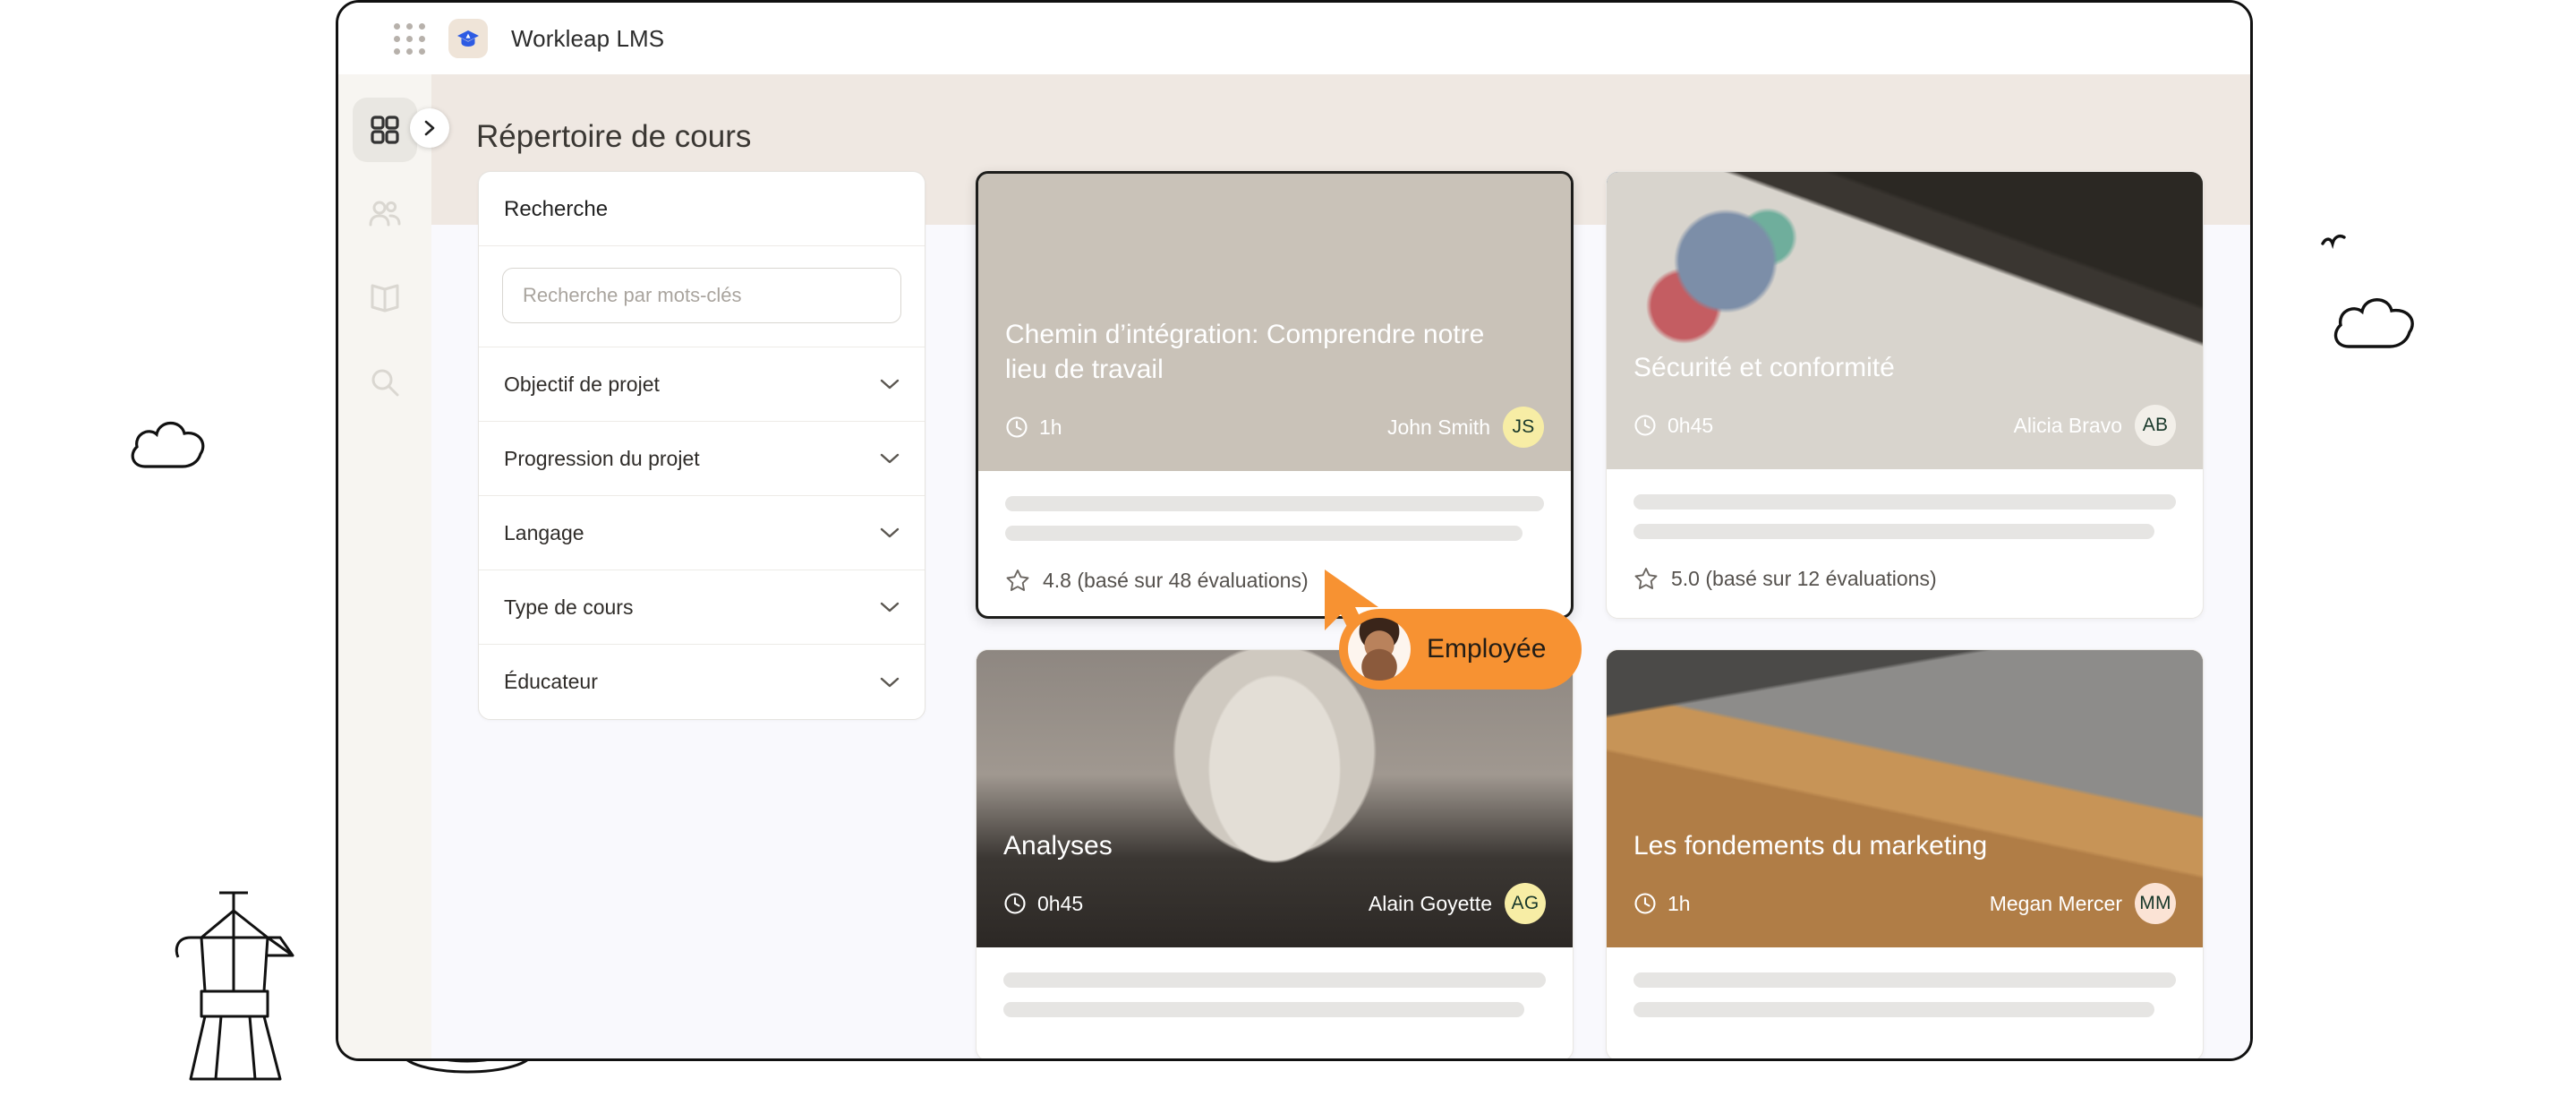  Describe the element at coordinates (1525, 904) in the screenshot. I see `avatar: AG` at that location.